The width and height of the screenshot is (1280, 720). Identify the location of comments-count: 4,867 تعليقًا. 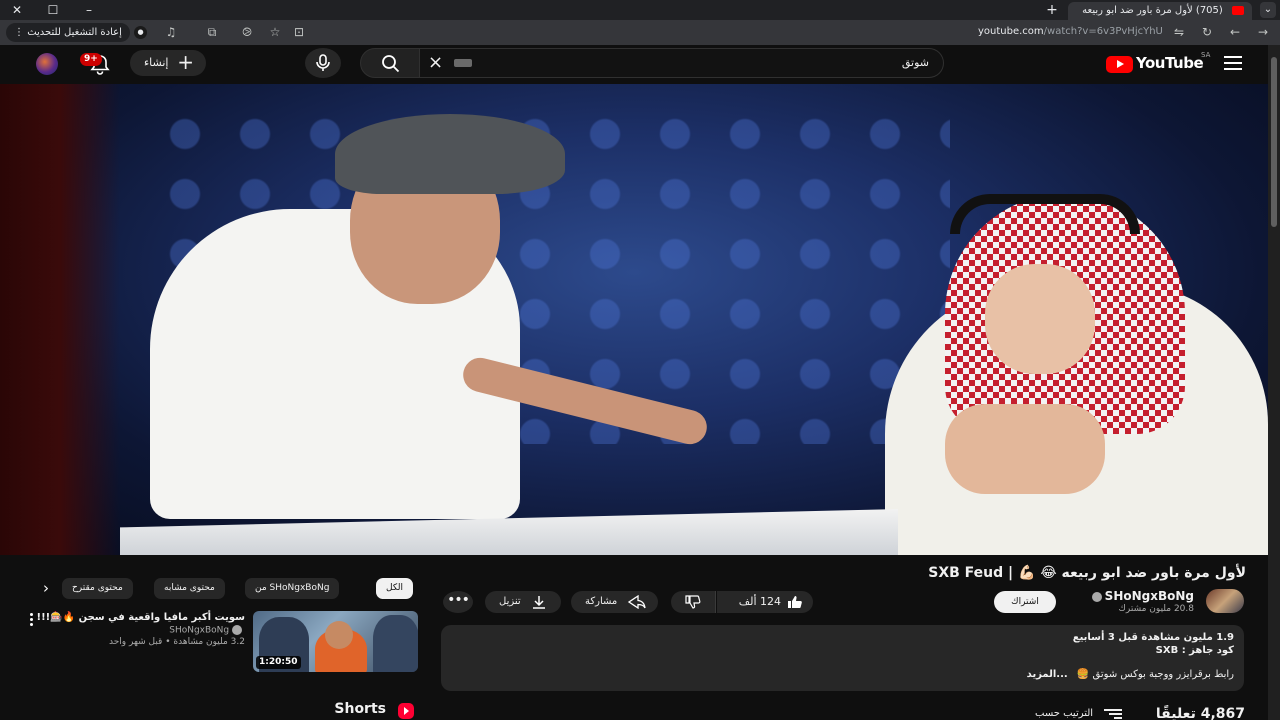
(1200, 713).